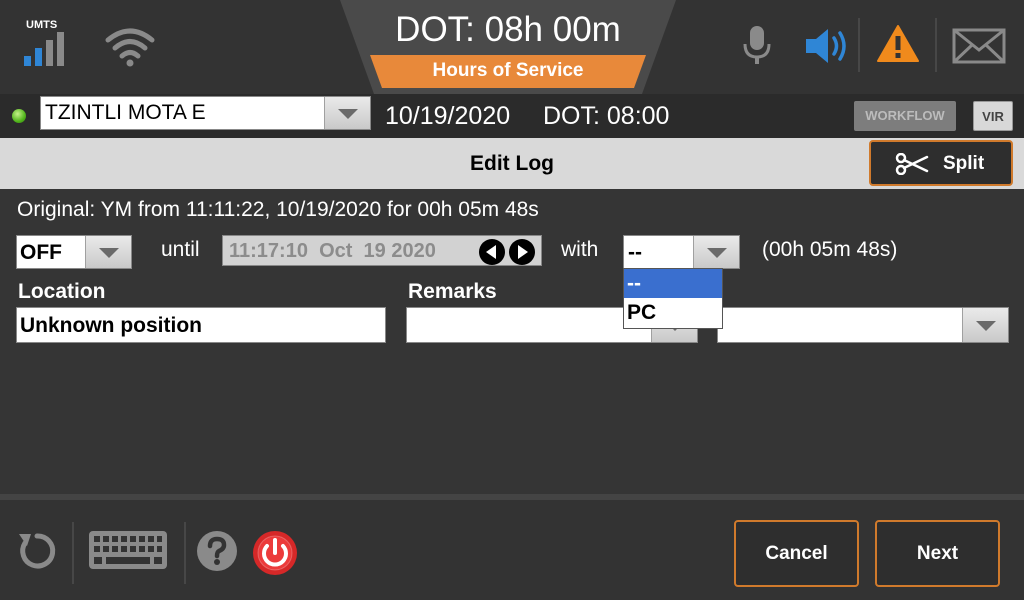 This screenshot has width=1024, height=600. What do you see at coordinates (332, 251) in the screenshot?
I see `until-time-value: 11:17:10 Oct 19 2020` at bounding box center [332, 251].